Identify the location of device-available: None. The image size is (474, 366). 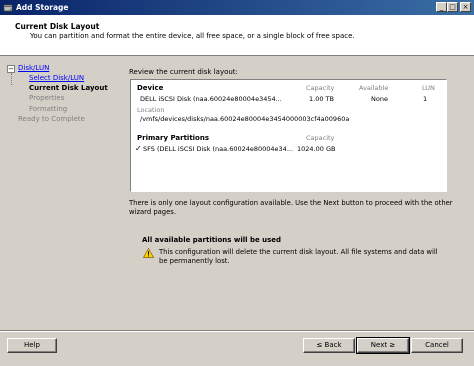
(379, 99).